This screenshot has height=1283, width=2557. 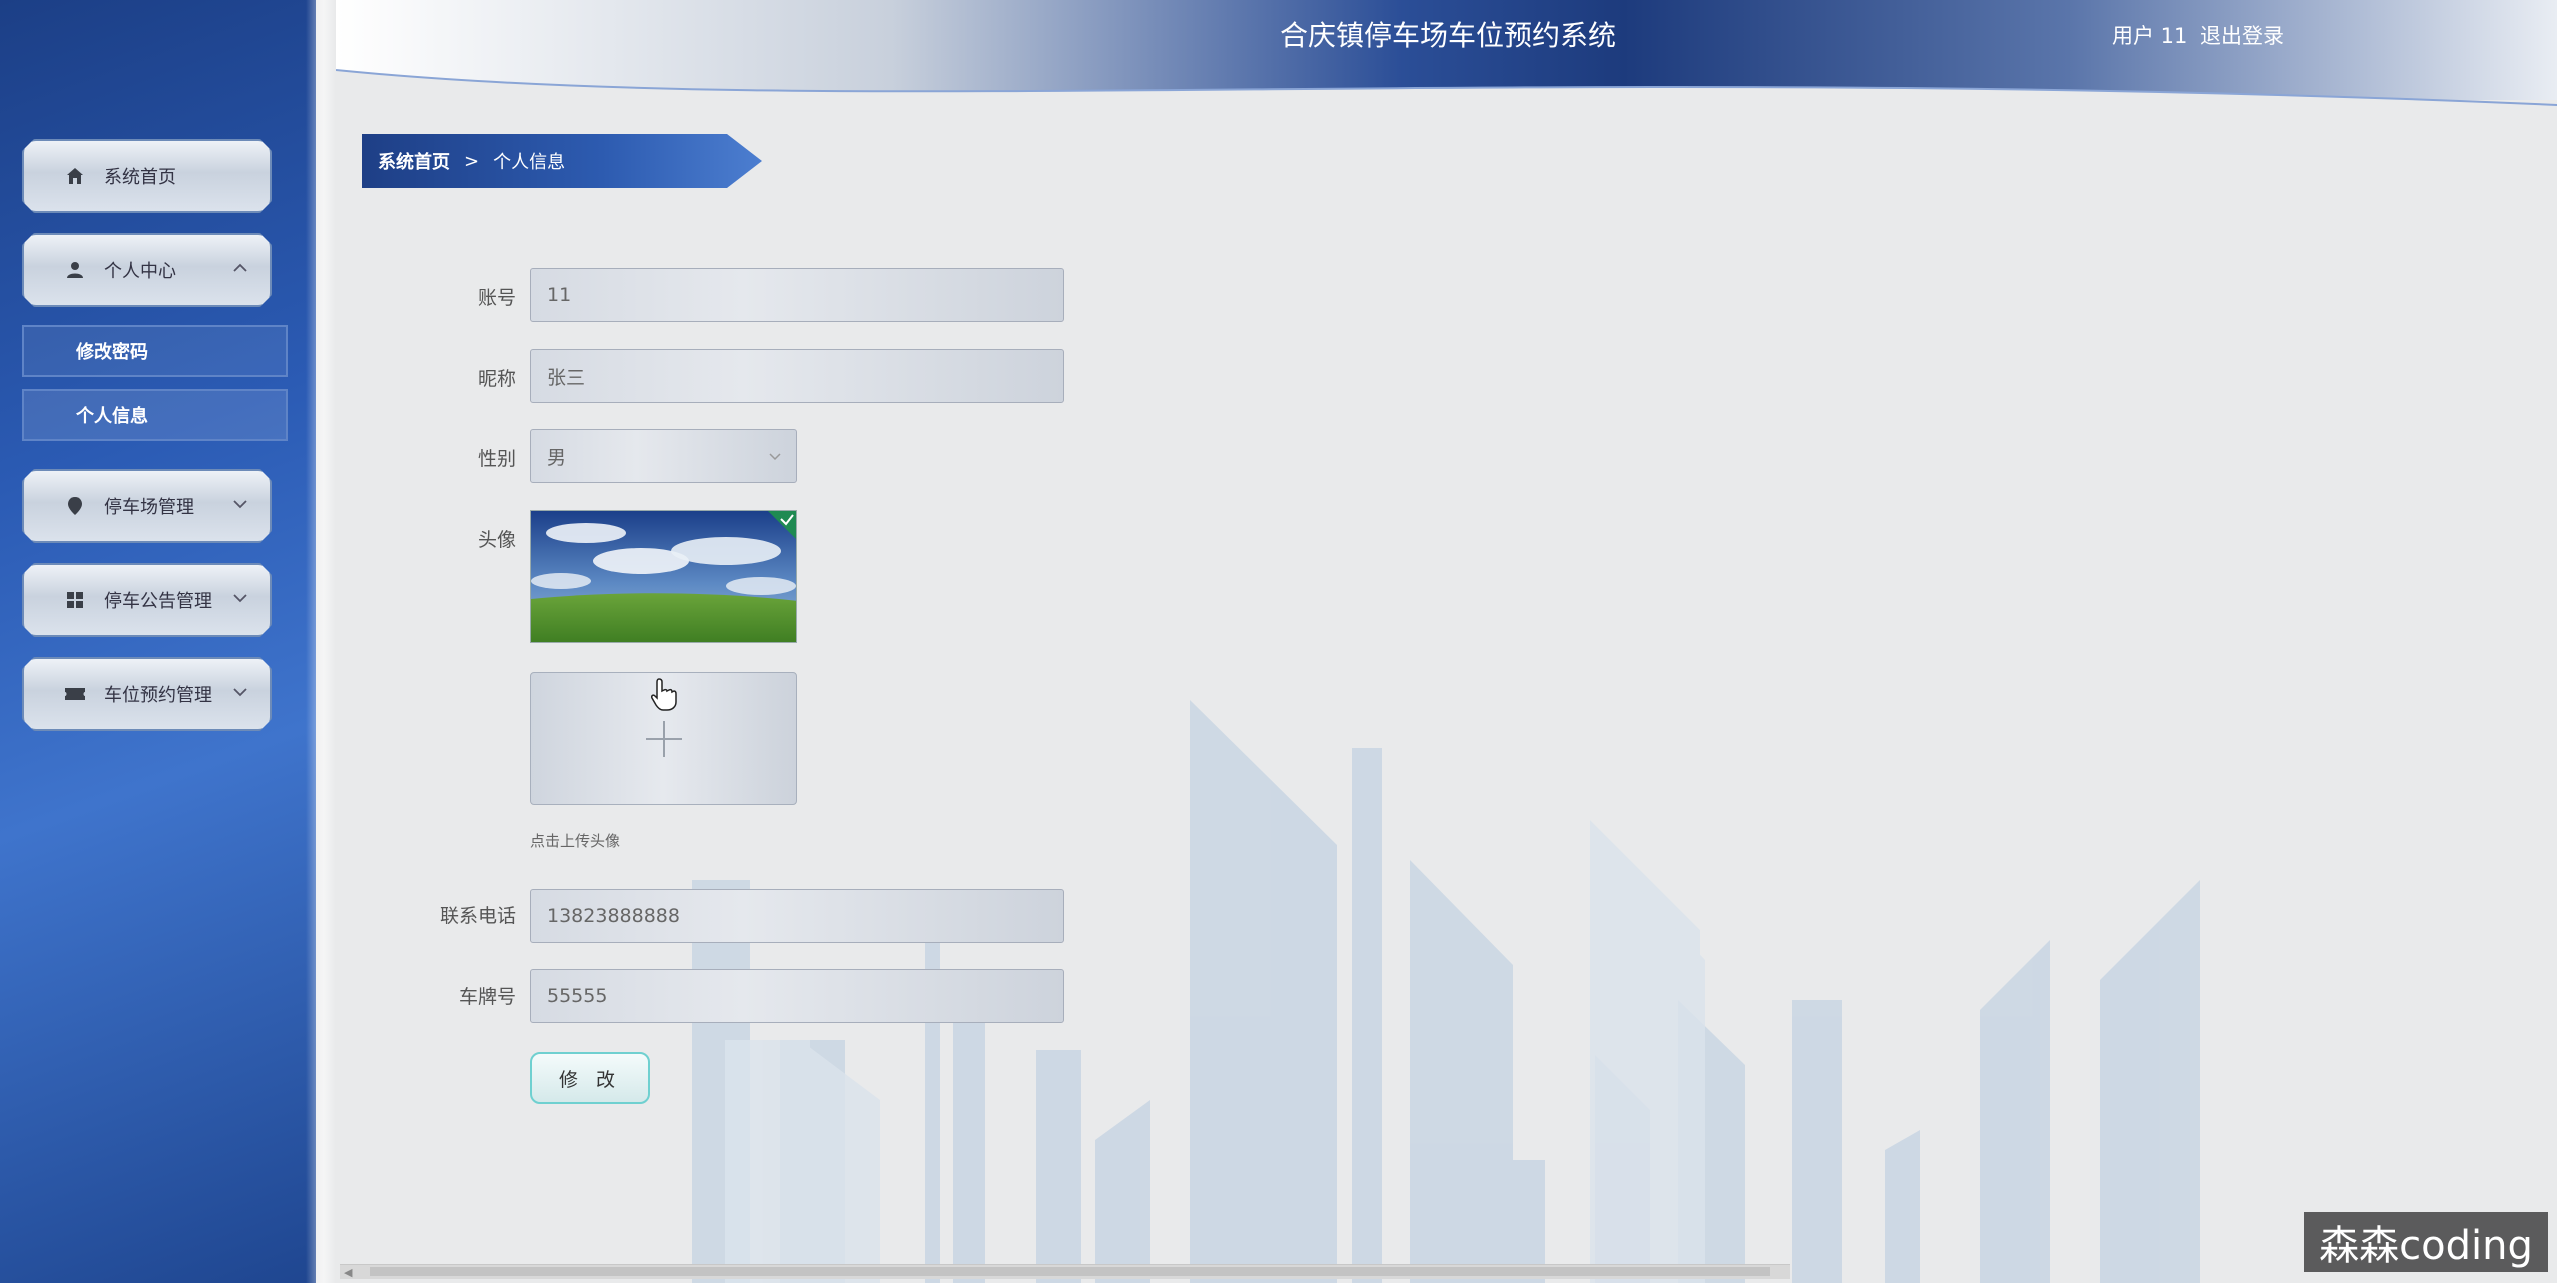 I want to click on avatar-image, so click(x=663, y=576).